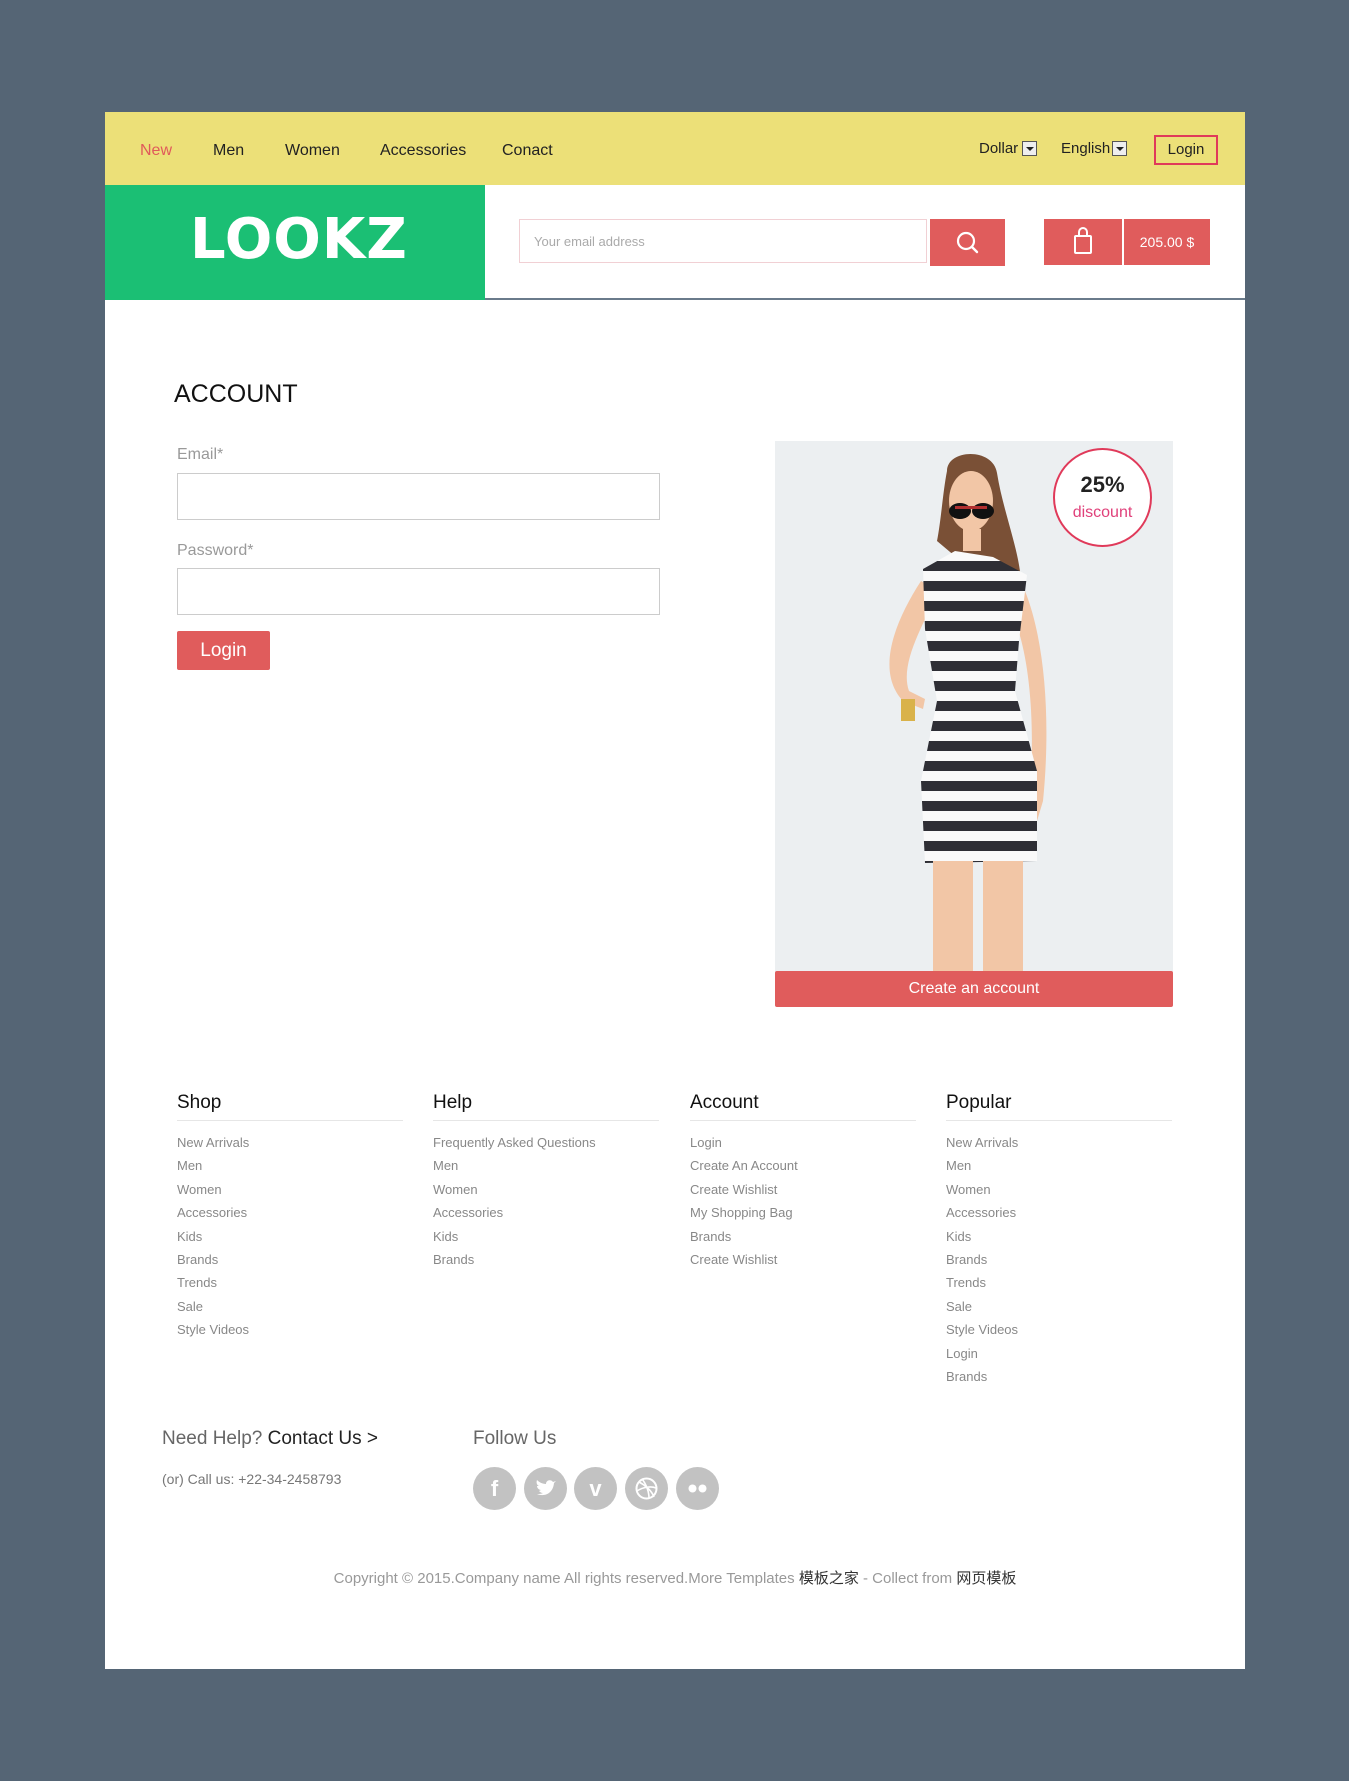 The width and height of the screenshot is (1349, 1781). Describe the element at coordinates (312, 151) in the screenshot. I see `nav-item-women: Women` at that location.